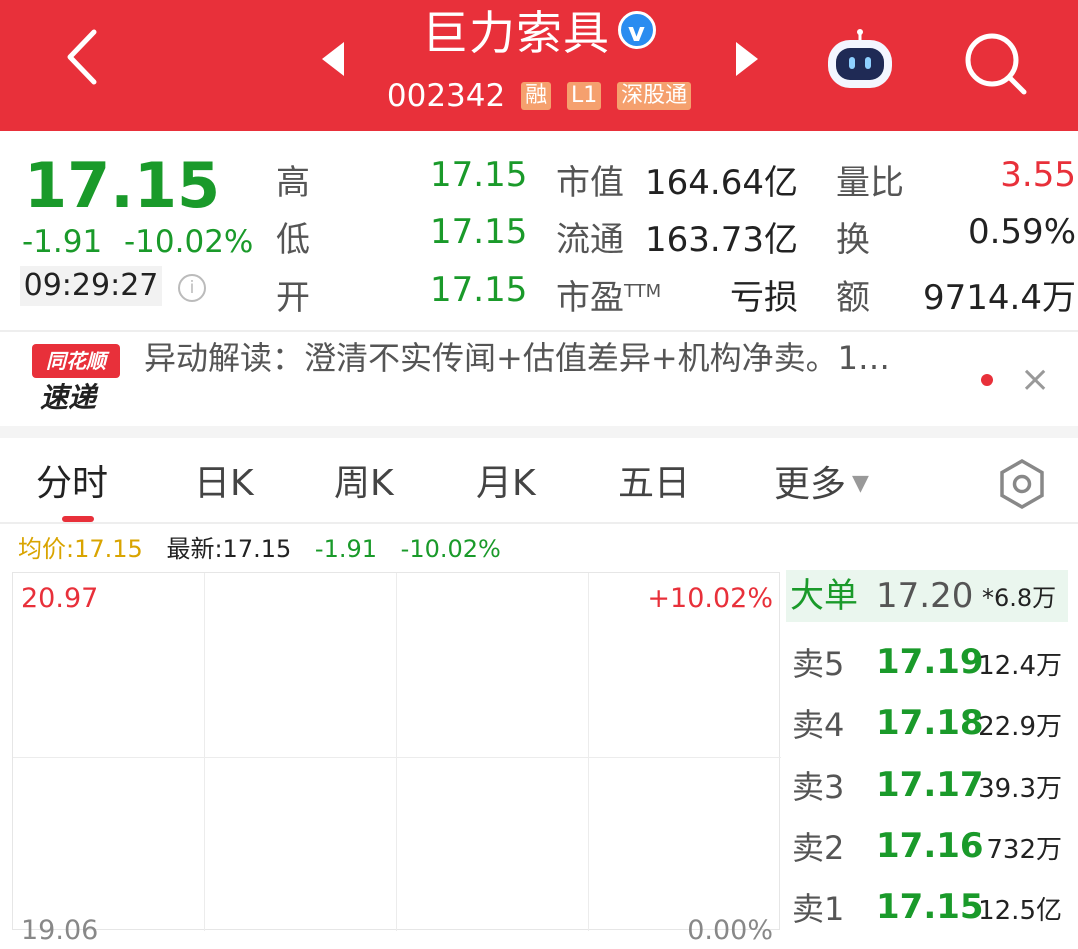 Image resolution: width=1078 pixels, height=949 pixels. Describe the element at coordinates (60, 598) in the screenshot. I see `chart-top-price: 20.97` at that location.